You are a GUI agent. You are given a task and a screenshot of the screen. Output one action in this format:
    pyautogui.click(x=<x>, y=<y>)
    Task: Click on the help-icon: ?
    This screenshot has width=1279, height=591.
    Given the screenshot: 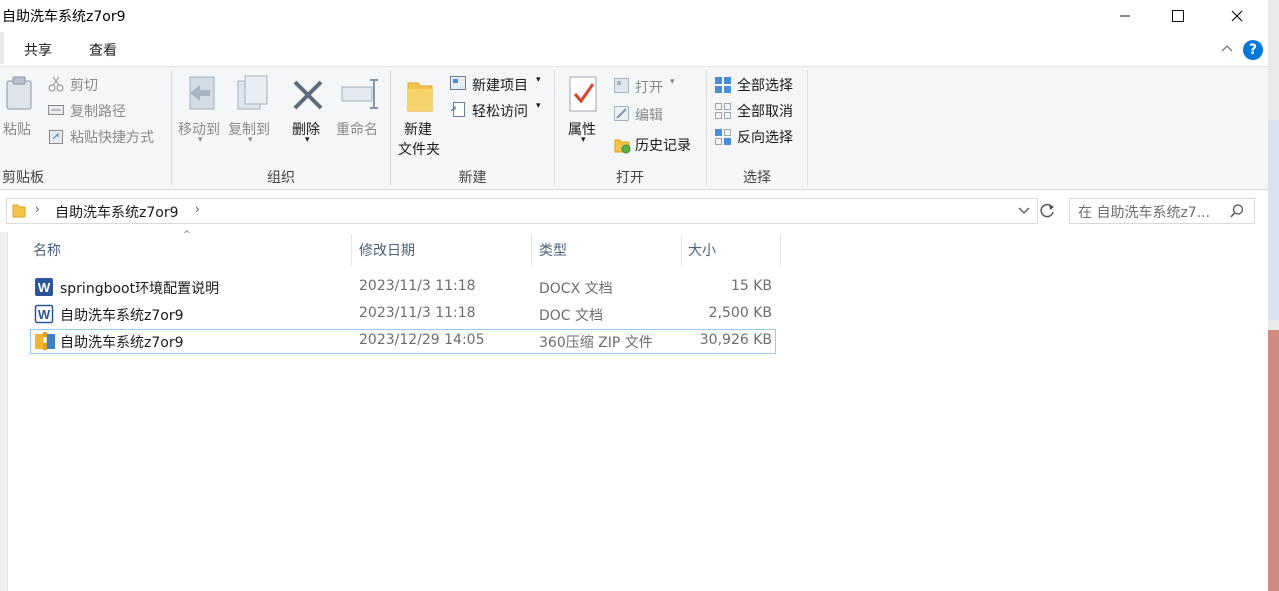 What is the action you would take?
    pyautogui.click(x=1253, y=50)
    